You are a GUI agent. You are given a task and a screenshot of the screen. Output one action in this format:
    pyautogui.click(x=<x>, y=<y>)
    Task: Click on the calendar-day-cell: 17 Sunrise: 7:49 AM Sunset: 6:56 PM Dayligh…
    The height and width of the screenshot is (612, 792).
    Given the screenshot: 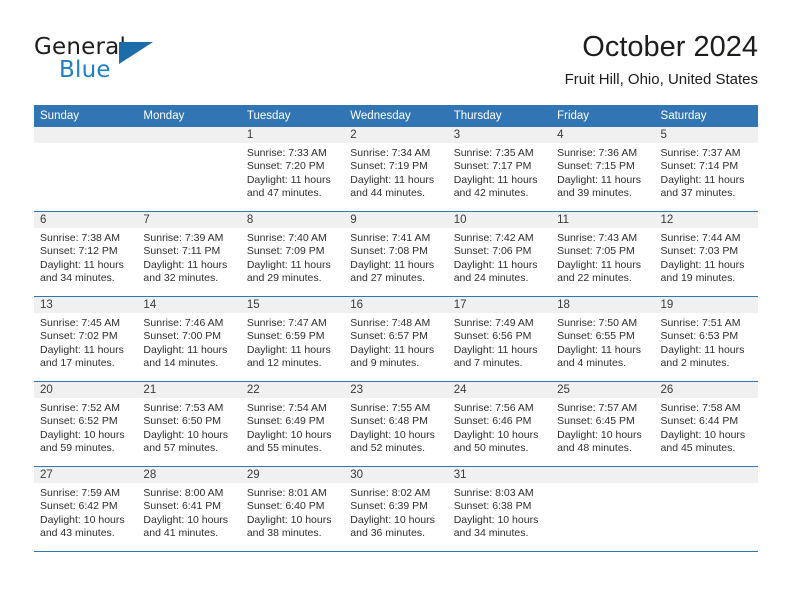 What is the action you would take?
    pyautogui.click(x=499, y=339)
    